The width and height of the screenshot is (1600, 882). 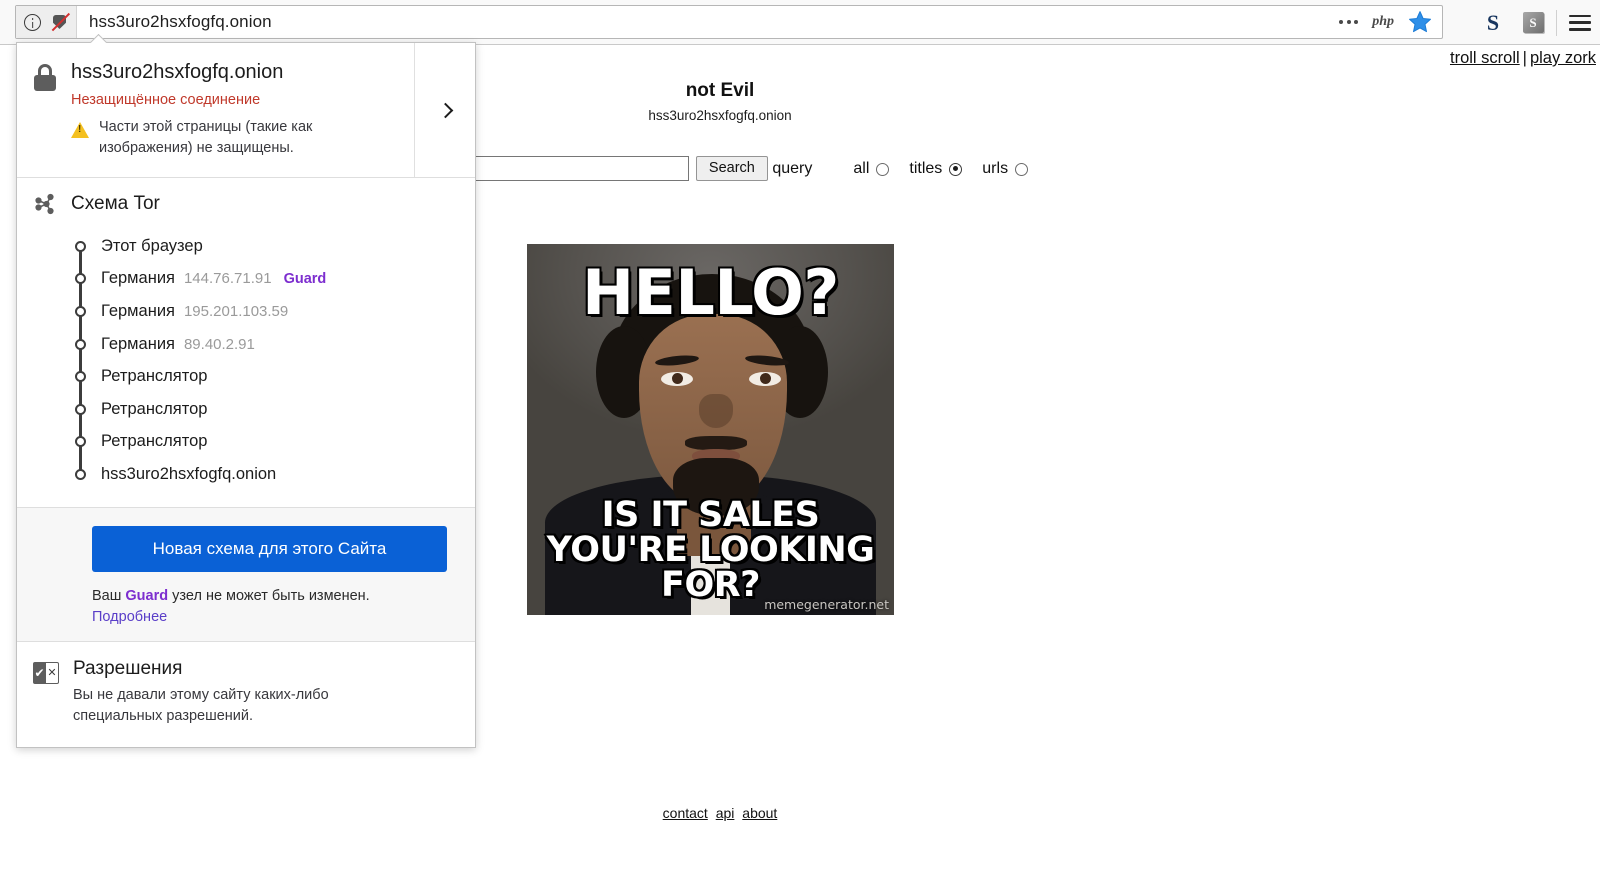 I want to click on node-label: hss3uro2hsxfogfq.onion, so click(x=189, y=473).